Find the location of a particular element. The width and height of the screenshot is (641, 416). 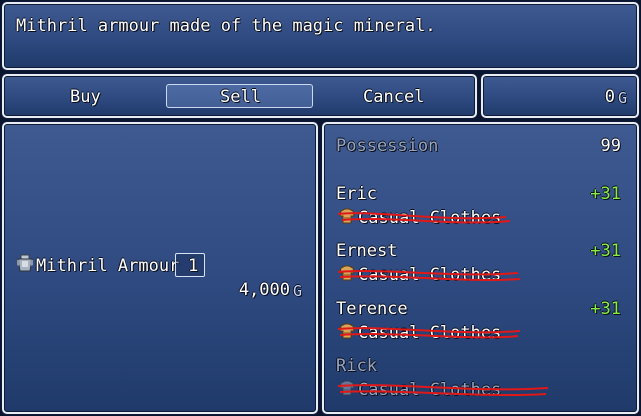

cancel-command: Cancel is located at coordinates (393, 97).